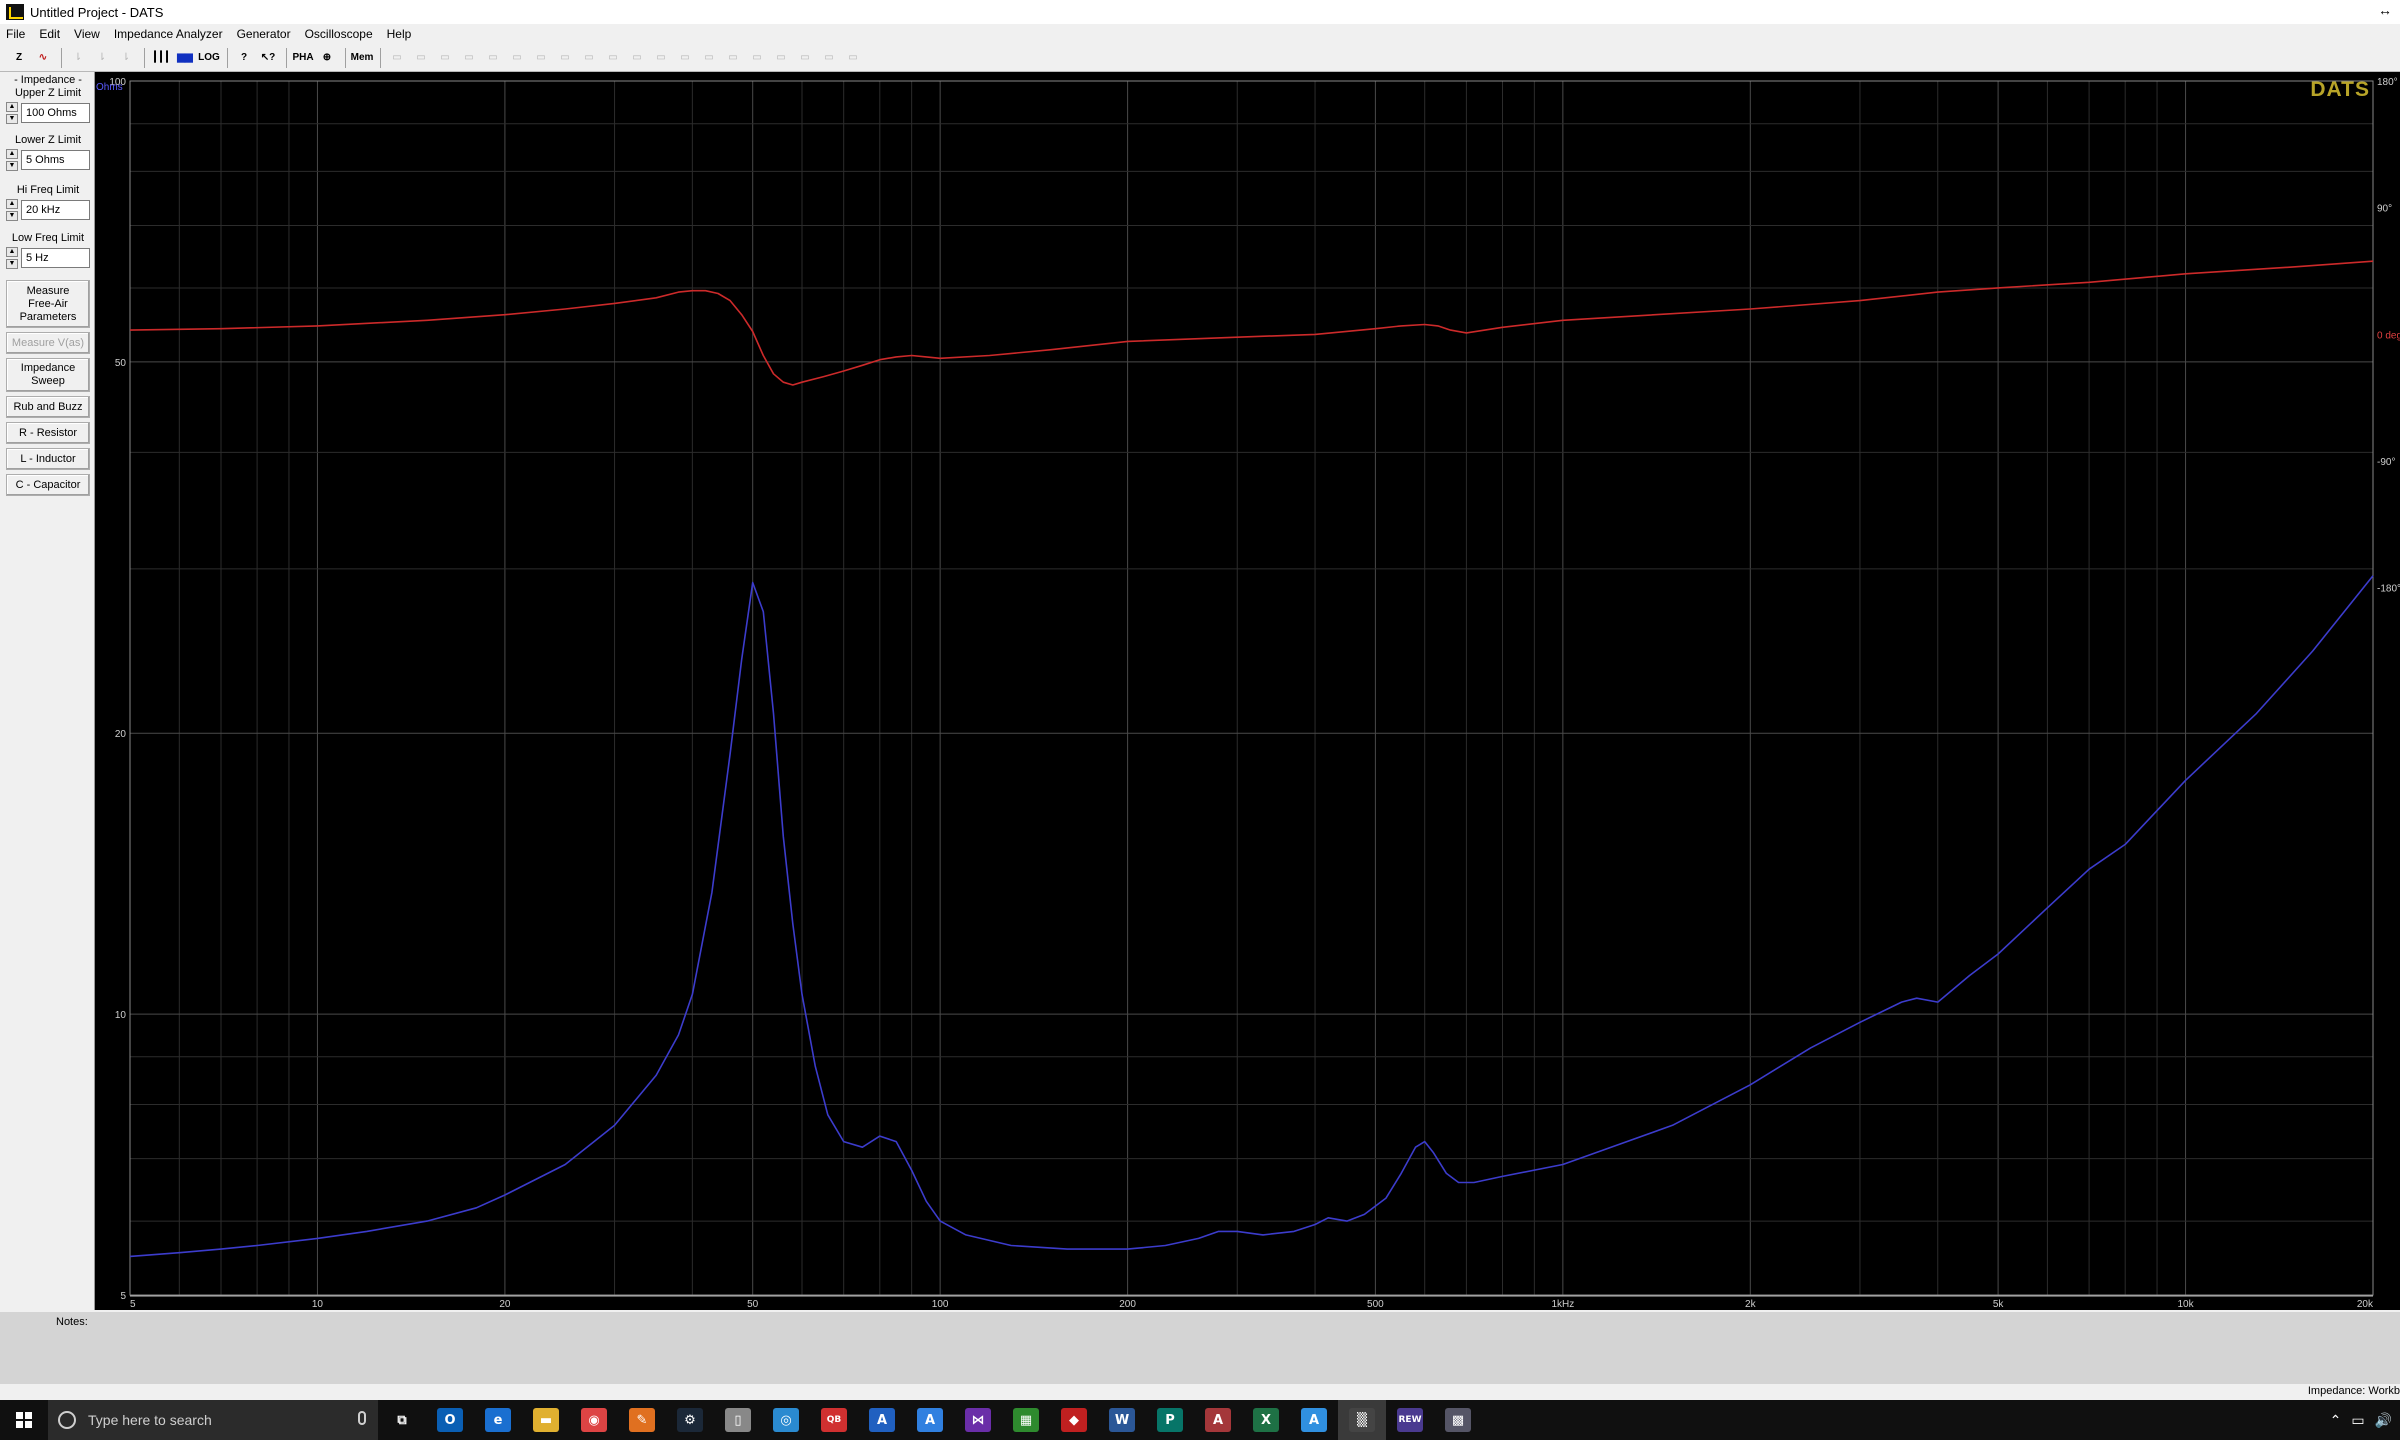 The height and width of the screenshot is (1440, 2400). I want to click on steam-icon: ⚙, so click(690, 1420).